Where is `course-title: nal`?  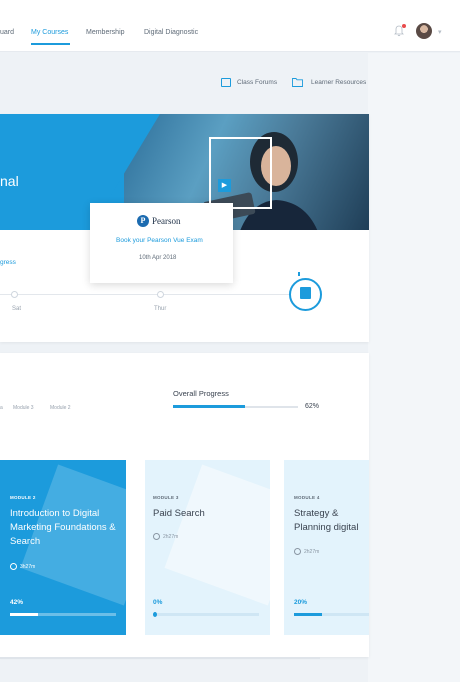 course-title: nal is located at coordinates (9, 181).